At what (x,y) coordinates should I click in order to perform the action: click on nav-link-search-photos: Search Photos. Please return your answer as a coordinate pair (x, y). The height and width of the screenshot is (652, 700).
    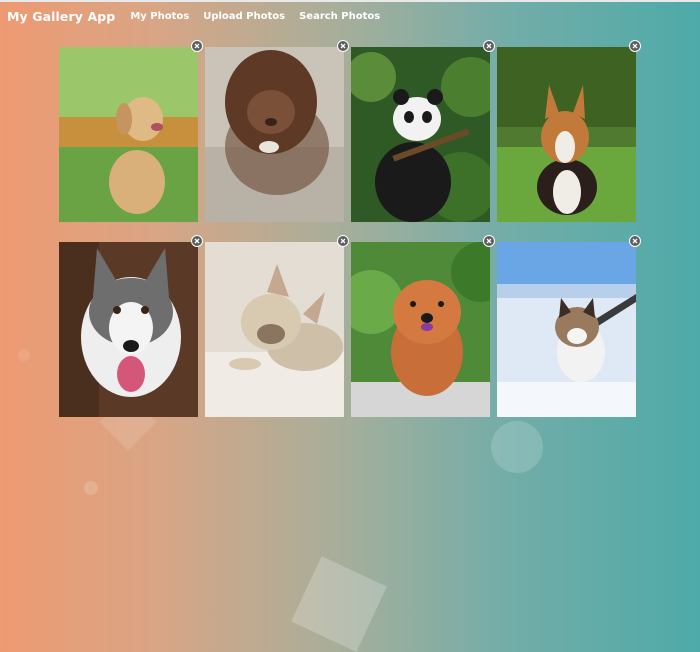
    Looking at the image, I should click on (339, 16).